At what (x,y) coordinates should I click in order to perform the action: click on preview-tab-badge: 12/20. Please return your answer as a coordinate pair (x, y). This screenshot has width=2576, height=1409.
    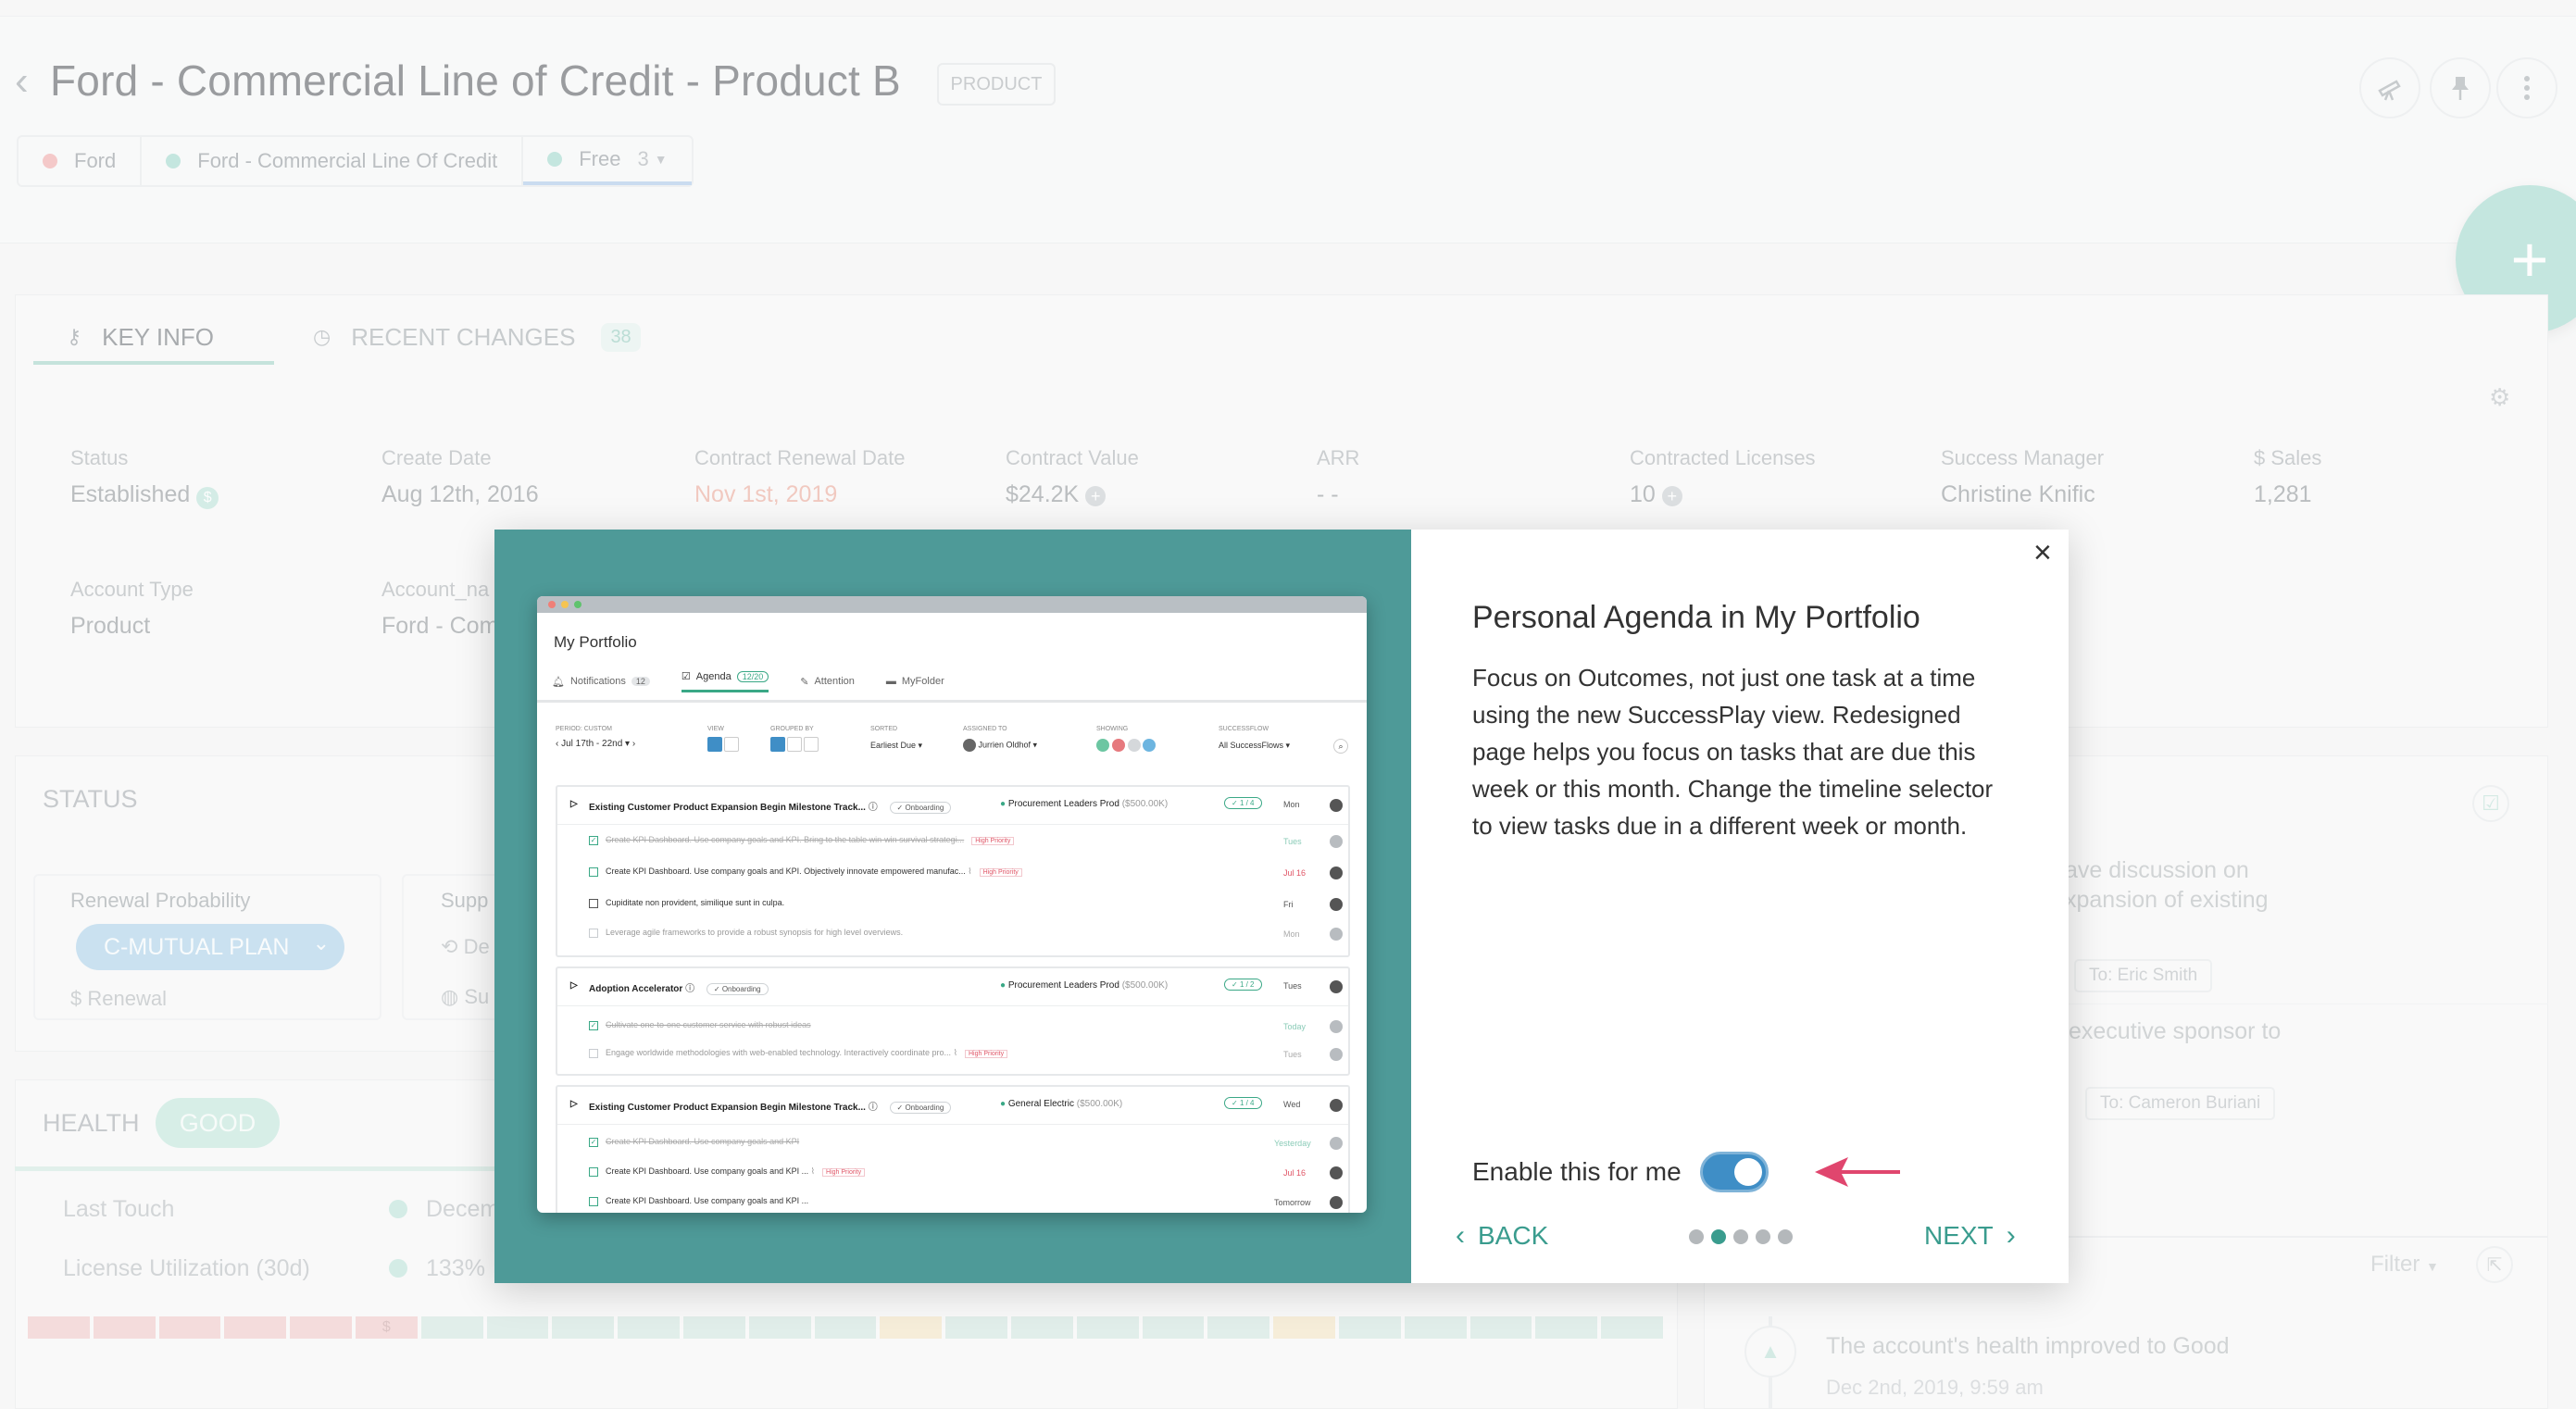
    Looking at the image, I should click on (752, 676).